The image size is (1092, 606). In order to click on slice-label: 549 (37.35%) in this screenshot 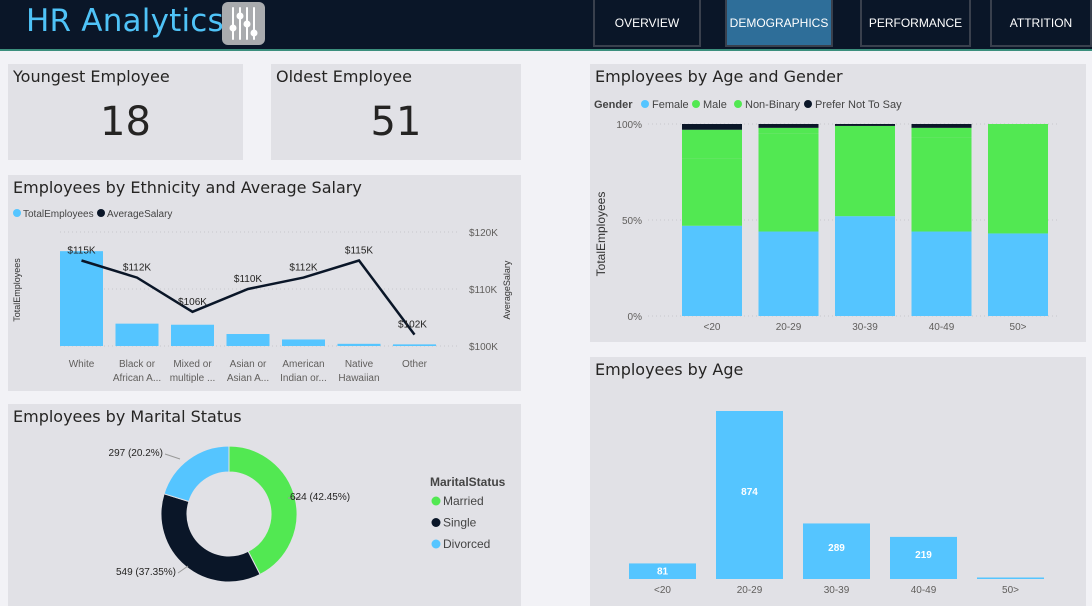, I will do `click(146, 572)`.